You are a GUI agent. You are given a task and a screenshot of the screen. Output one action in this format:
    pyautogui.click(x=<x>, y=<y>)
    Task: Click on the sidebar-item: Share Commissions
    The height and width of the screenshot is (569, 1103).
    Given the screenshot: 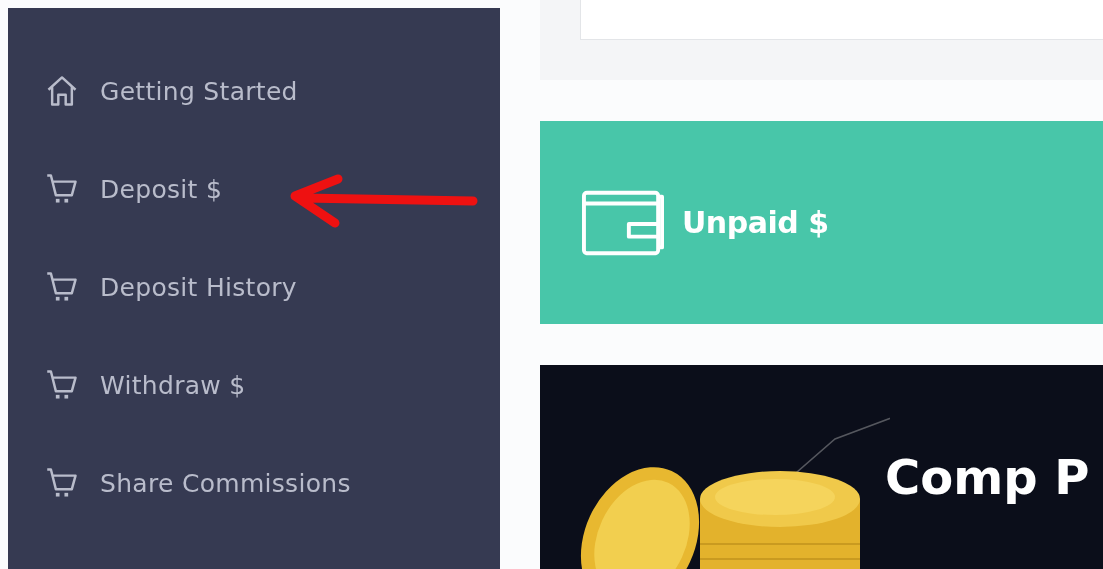 What is the action you would take?
    pyautogui.click(x=184, y=483)
    